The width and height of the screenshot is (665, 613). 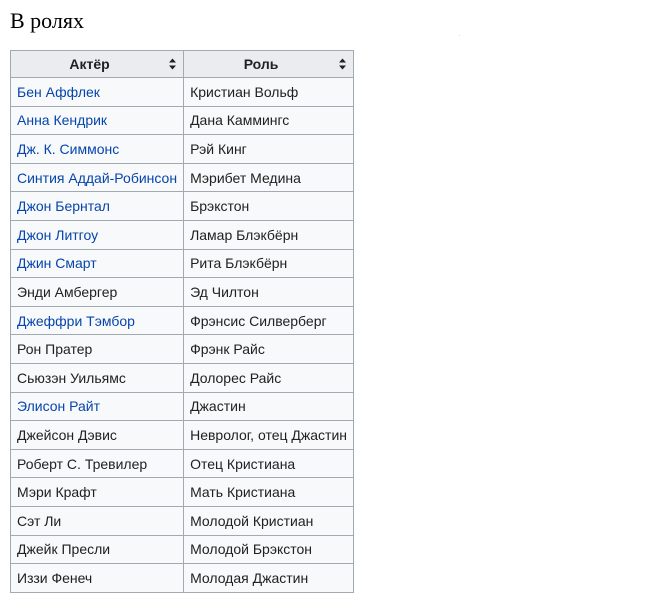 I want to click on role-cell: Мэрибет Медина, so click(x=268, y=177).